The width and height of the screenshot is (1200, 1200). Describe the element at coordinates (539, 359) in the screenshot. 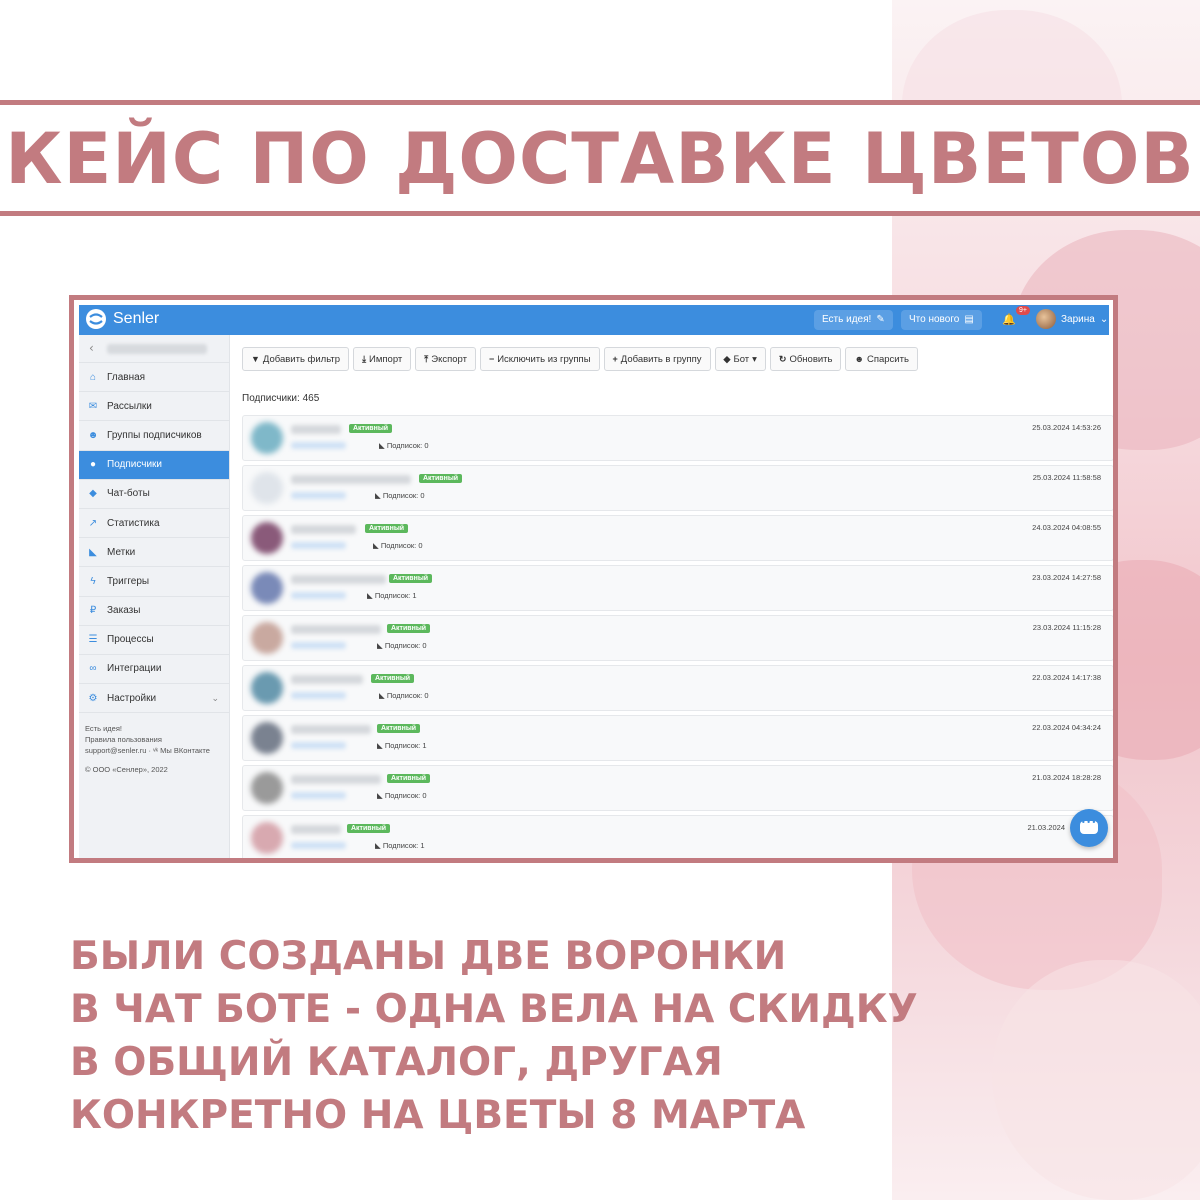

I see `exclude-button: − Исключить из группы` at that location.